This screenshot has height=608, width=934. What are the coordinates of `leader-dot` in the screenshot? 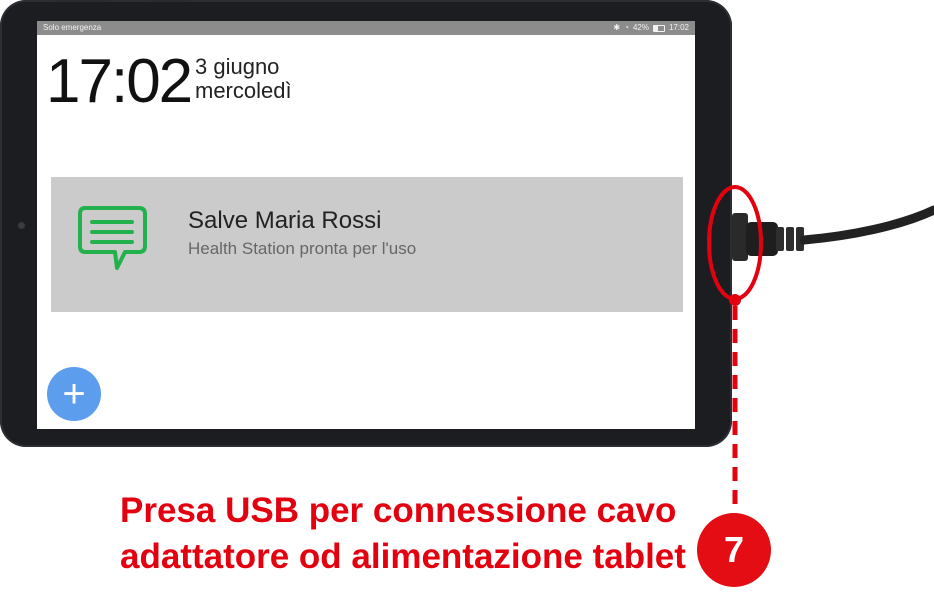 It's located at (735, 300).